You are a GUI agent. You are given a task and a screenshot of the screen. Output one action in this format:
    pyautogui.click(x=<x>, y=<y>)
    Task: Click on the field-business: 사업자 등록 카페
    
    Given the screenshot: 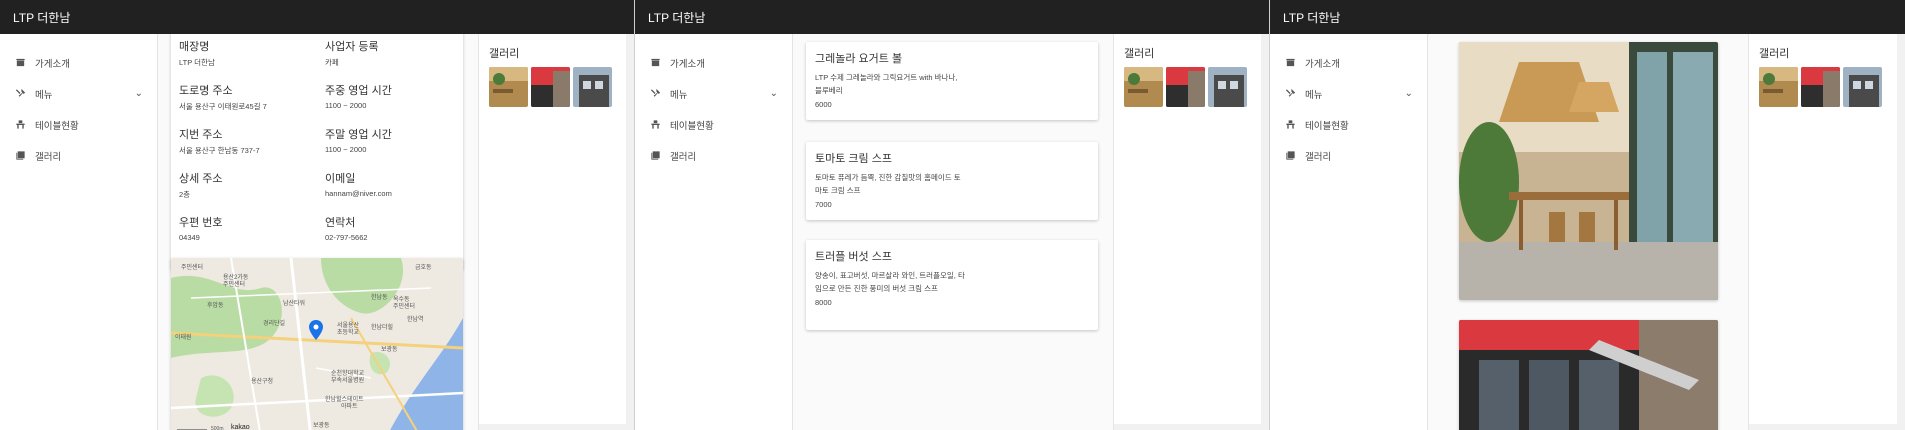 What is the action you would take?
    pyautogui.click(x=398, y=58)
    